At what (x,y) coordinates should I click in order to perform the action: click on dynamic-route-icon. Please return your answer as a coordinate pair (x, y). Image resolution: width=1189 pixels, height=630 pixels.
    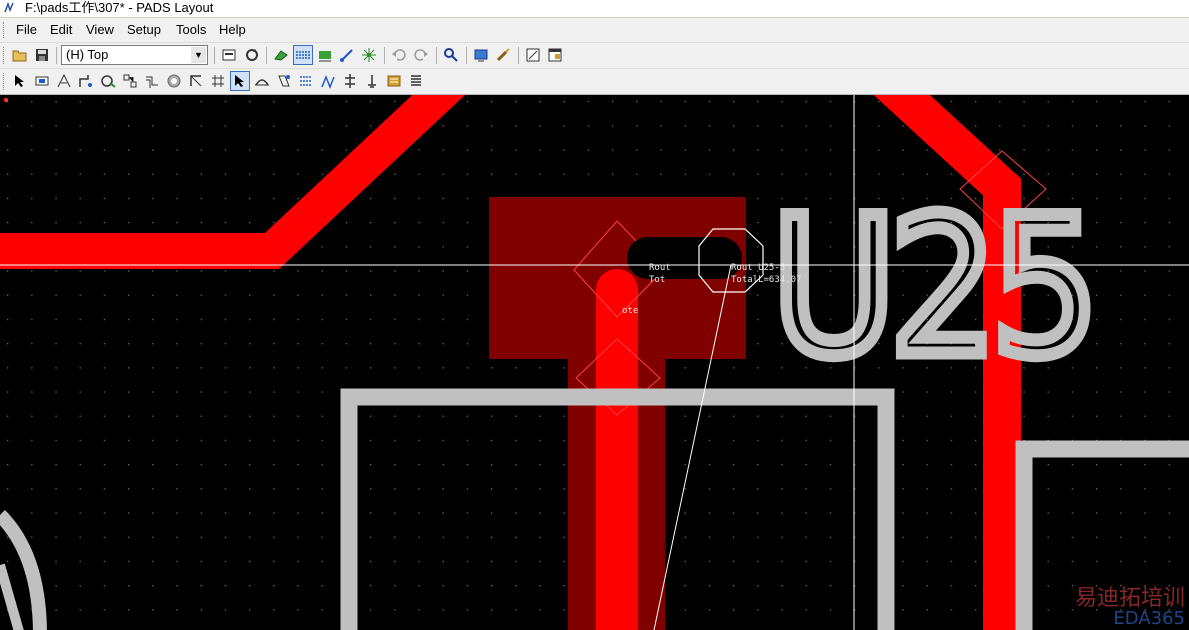
    Looking at the image, I should click on (86, 81).